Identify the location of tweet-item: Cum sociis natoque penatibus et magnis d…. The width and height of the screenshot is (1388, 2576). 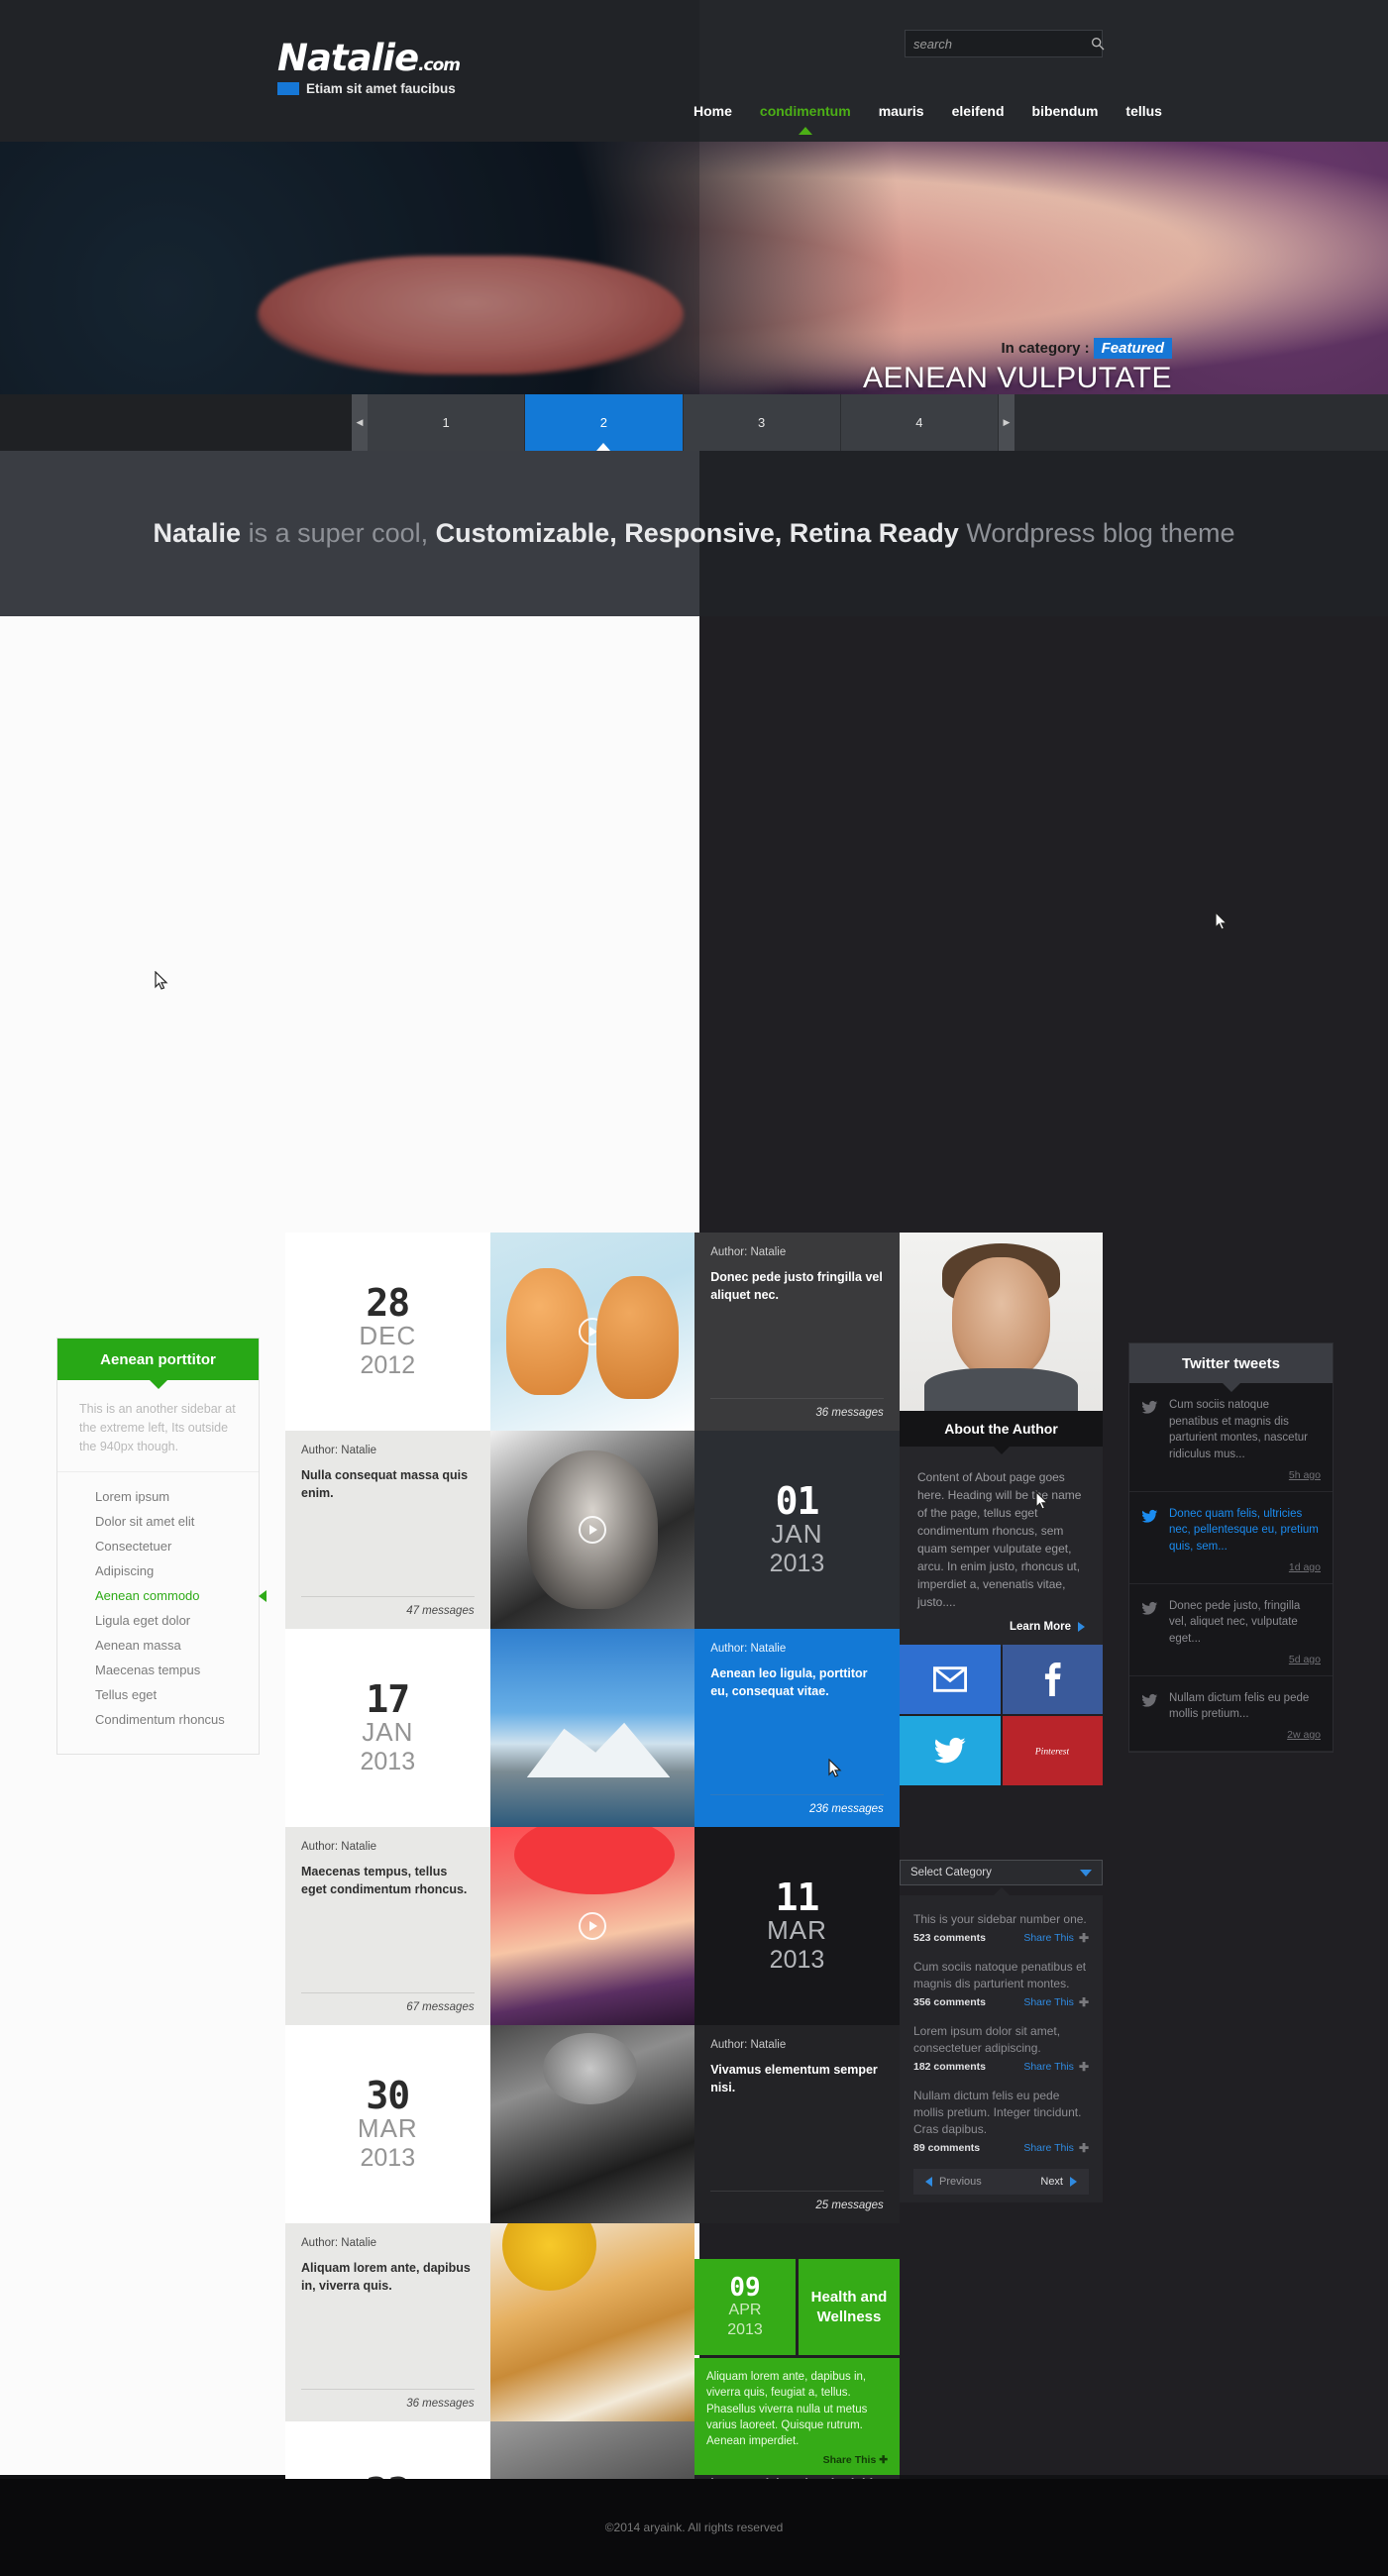
(1231, 1438).